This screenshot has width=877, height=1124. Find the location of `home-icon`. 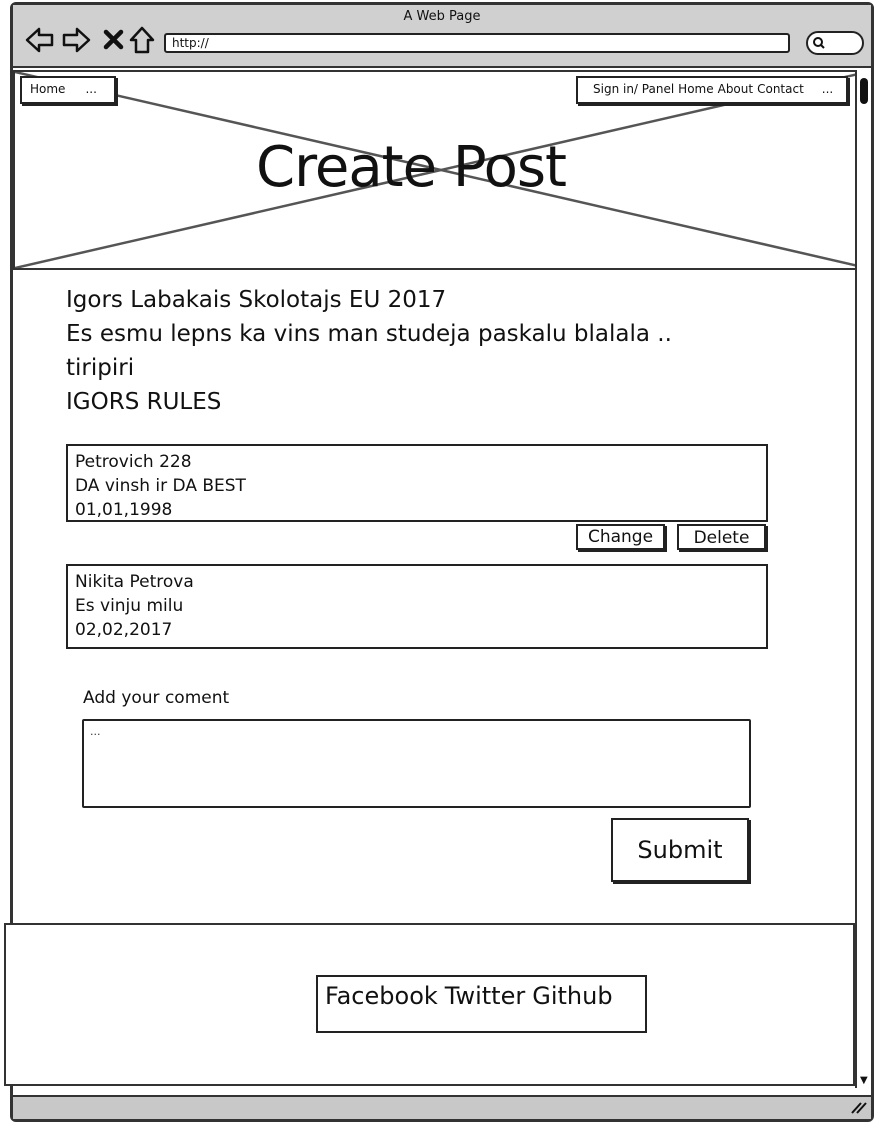

home-icon is located at coordinates (142, 40).